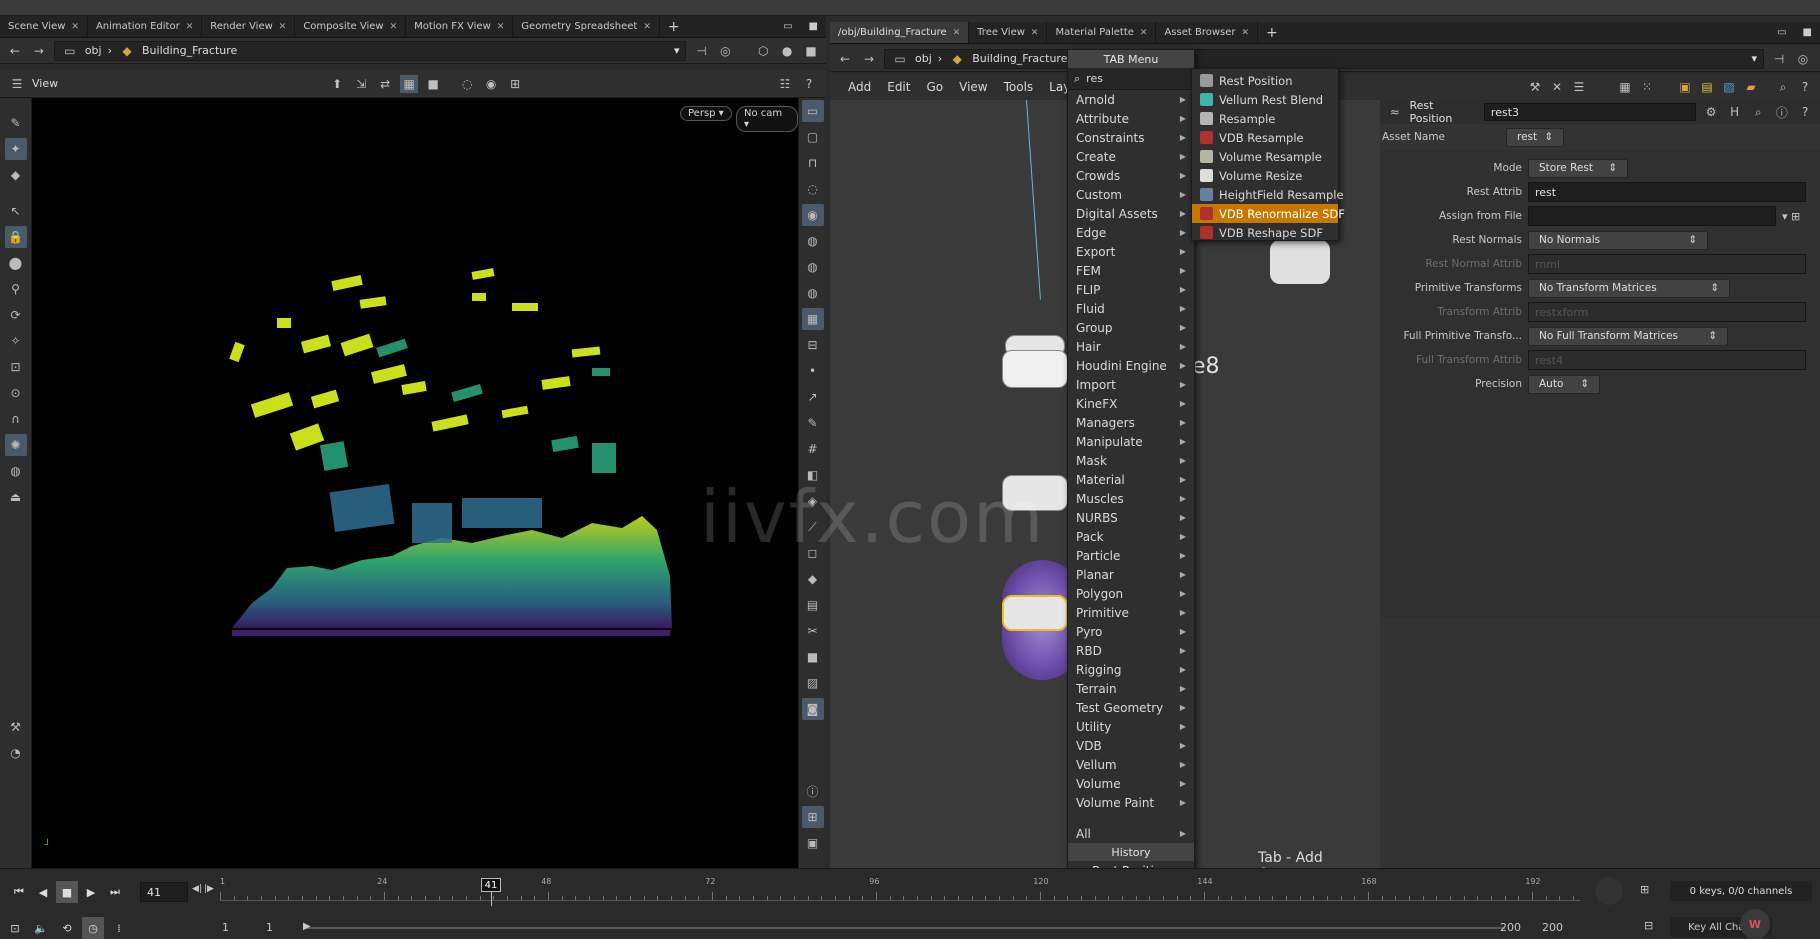 This screenshot has width=1820, height=939. I want to click on tab-menu-category: NURBS ▶, so click(1131, 517).